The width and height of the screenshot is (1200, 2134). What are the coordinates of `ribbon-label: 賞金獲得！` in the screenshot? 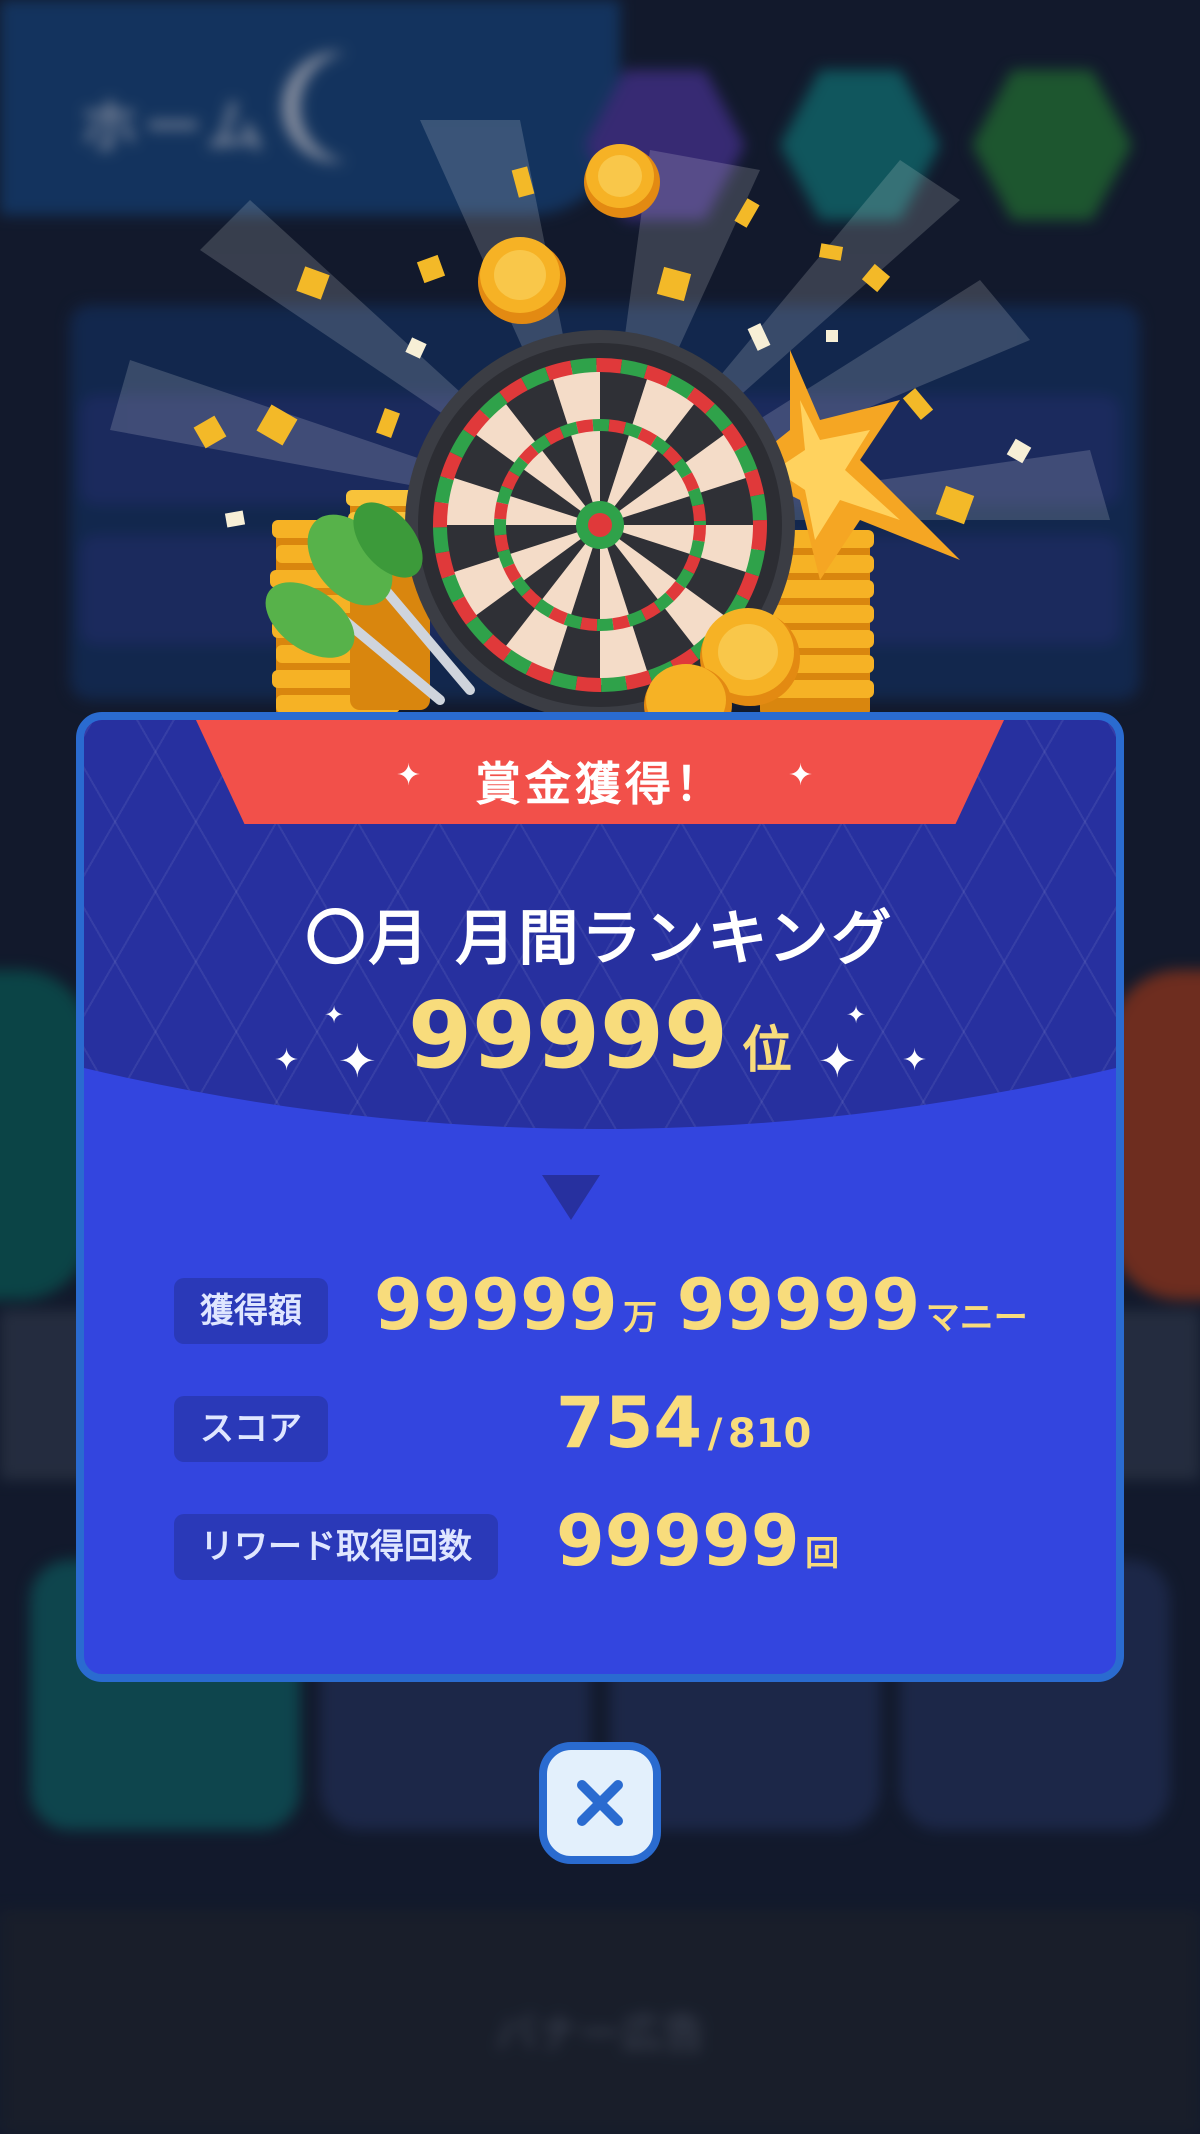 It's located at (600, 784).